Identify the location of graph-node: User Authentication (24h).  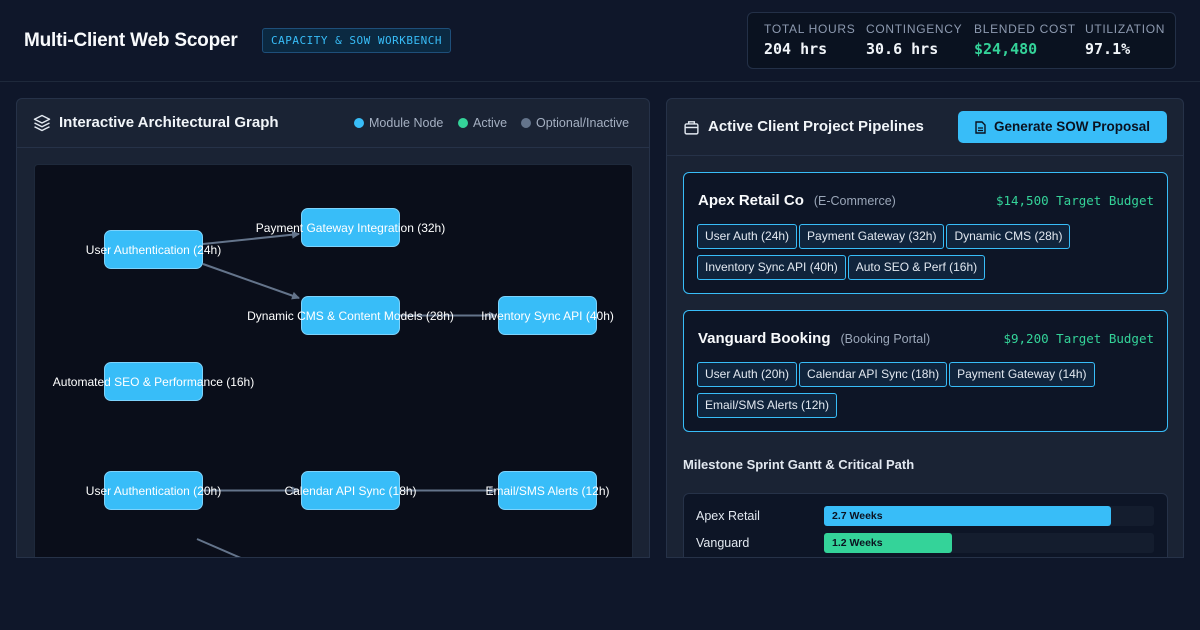
(153, 249).